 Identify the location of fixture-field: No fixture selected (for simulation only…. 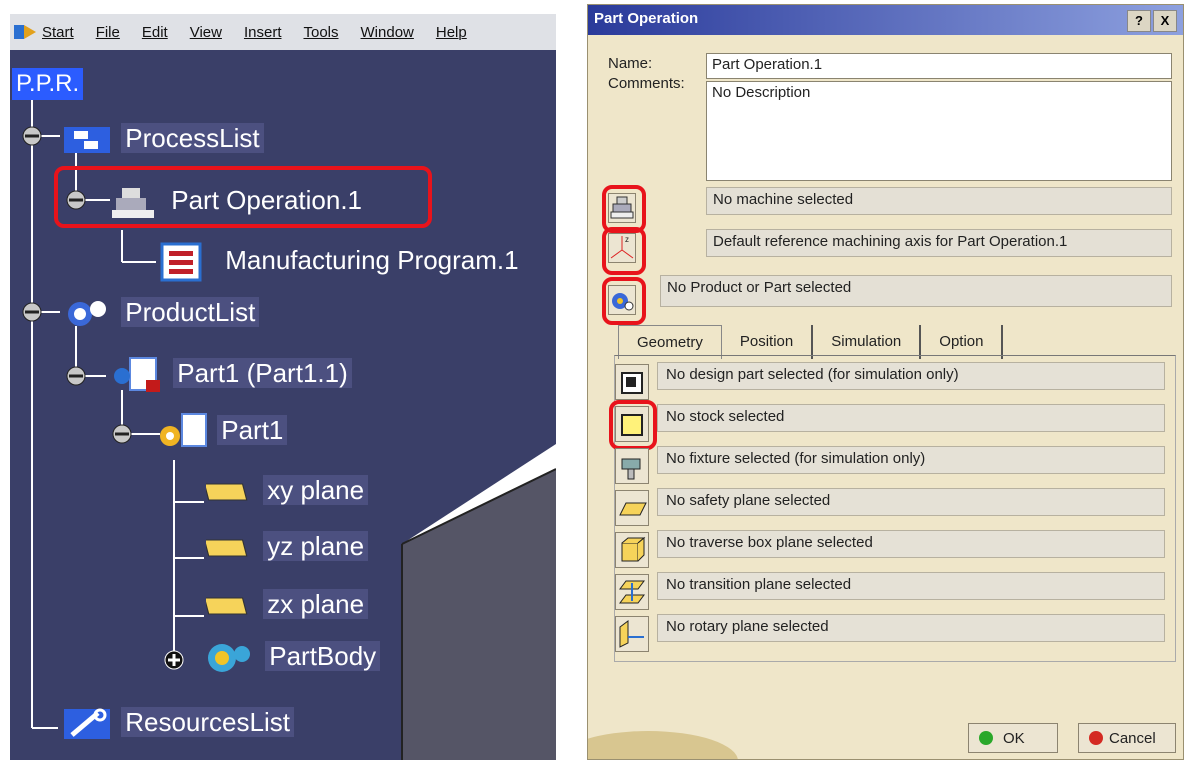
(911, 460).